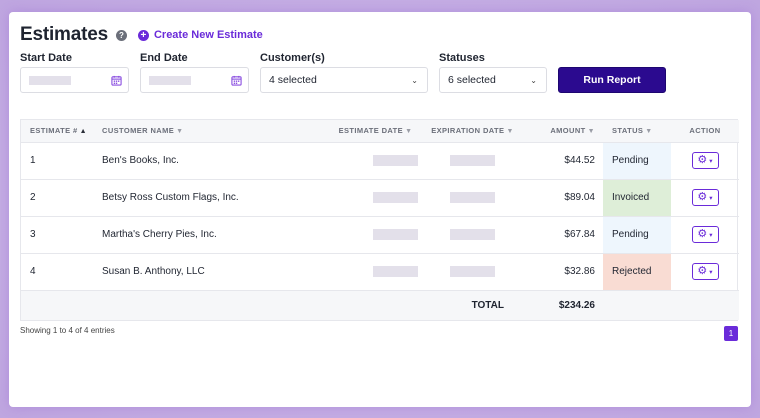 Image resolution: width=760 pixels, height=418 pixels. I want to click on table-row: 1 Ben's Books, Inc. $44.52 Pending ⚙ ▾, so click(380, 161).